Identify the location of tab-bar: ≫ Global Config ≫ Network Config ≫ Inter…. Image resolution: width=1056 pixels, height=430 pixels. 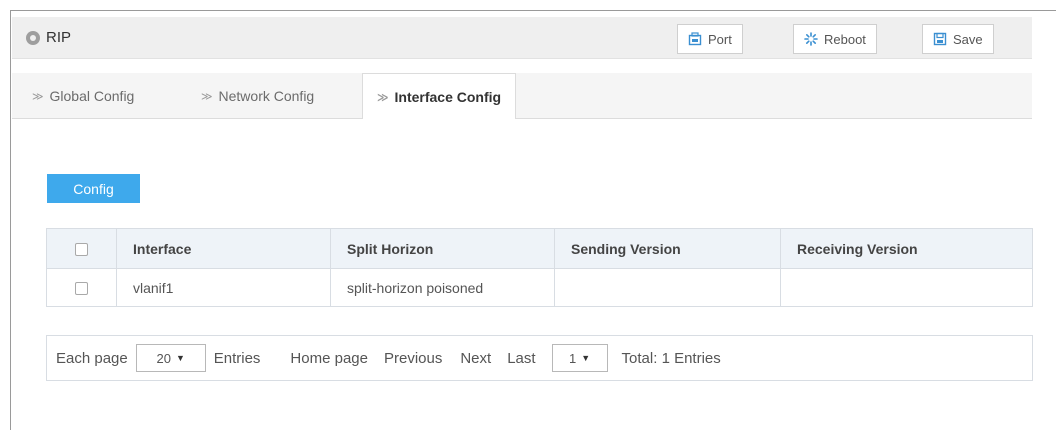
(522, 96).